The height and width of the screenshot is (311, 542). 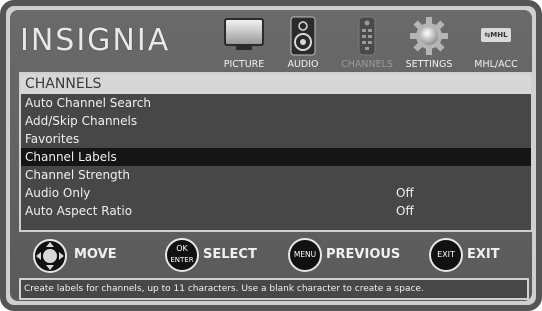 I want to click on tab-channels-label: CHANNELS, so click(x=367, y=64).